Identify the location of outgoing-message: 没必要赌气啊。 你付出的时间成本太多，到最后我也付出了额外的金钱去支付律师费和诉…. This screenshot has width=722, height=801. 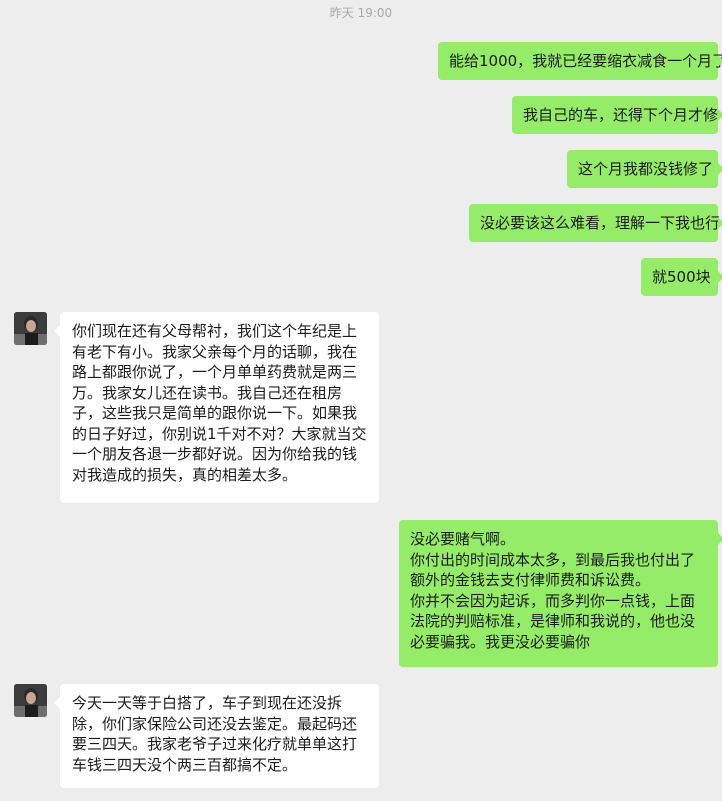
(560, 593).